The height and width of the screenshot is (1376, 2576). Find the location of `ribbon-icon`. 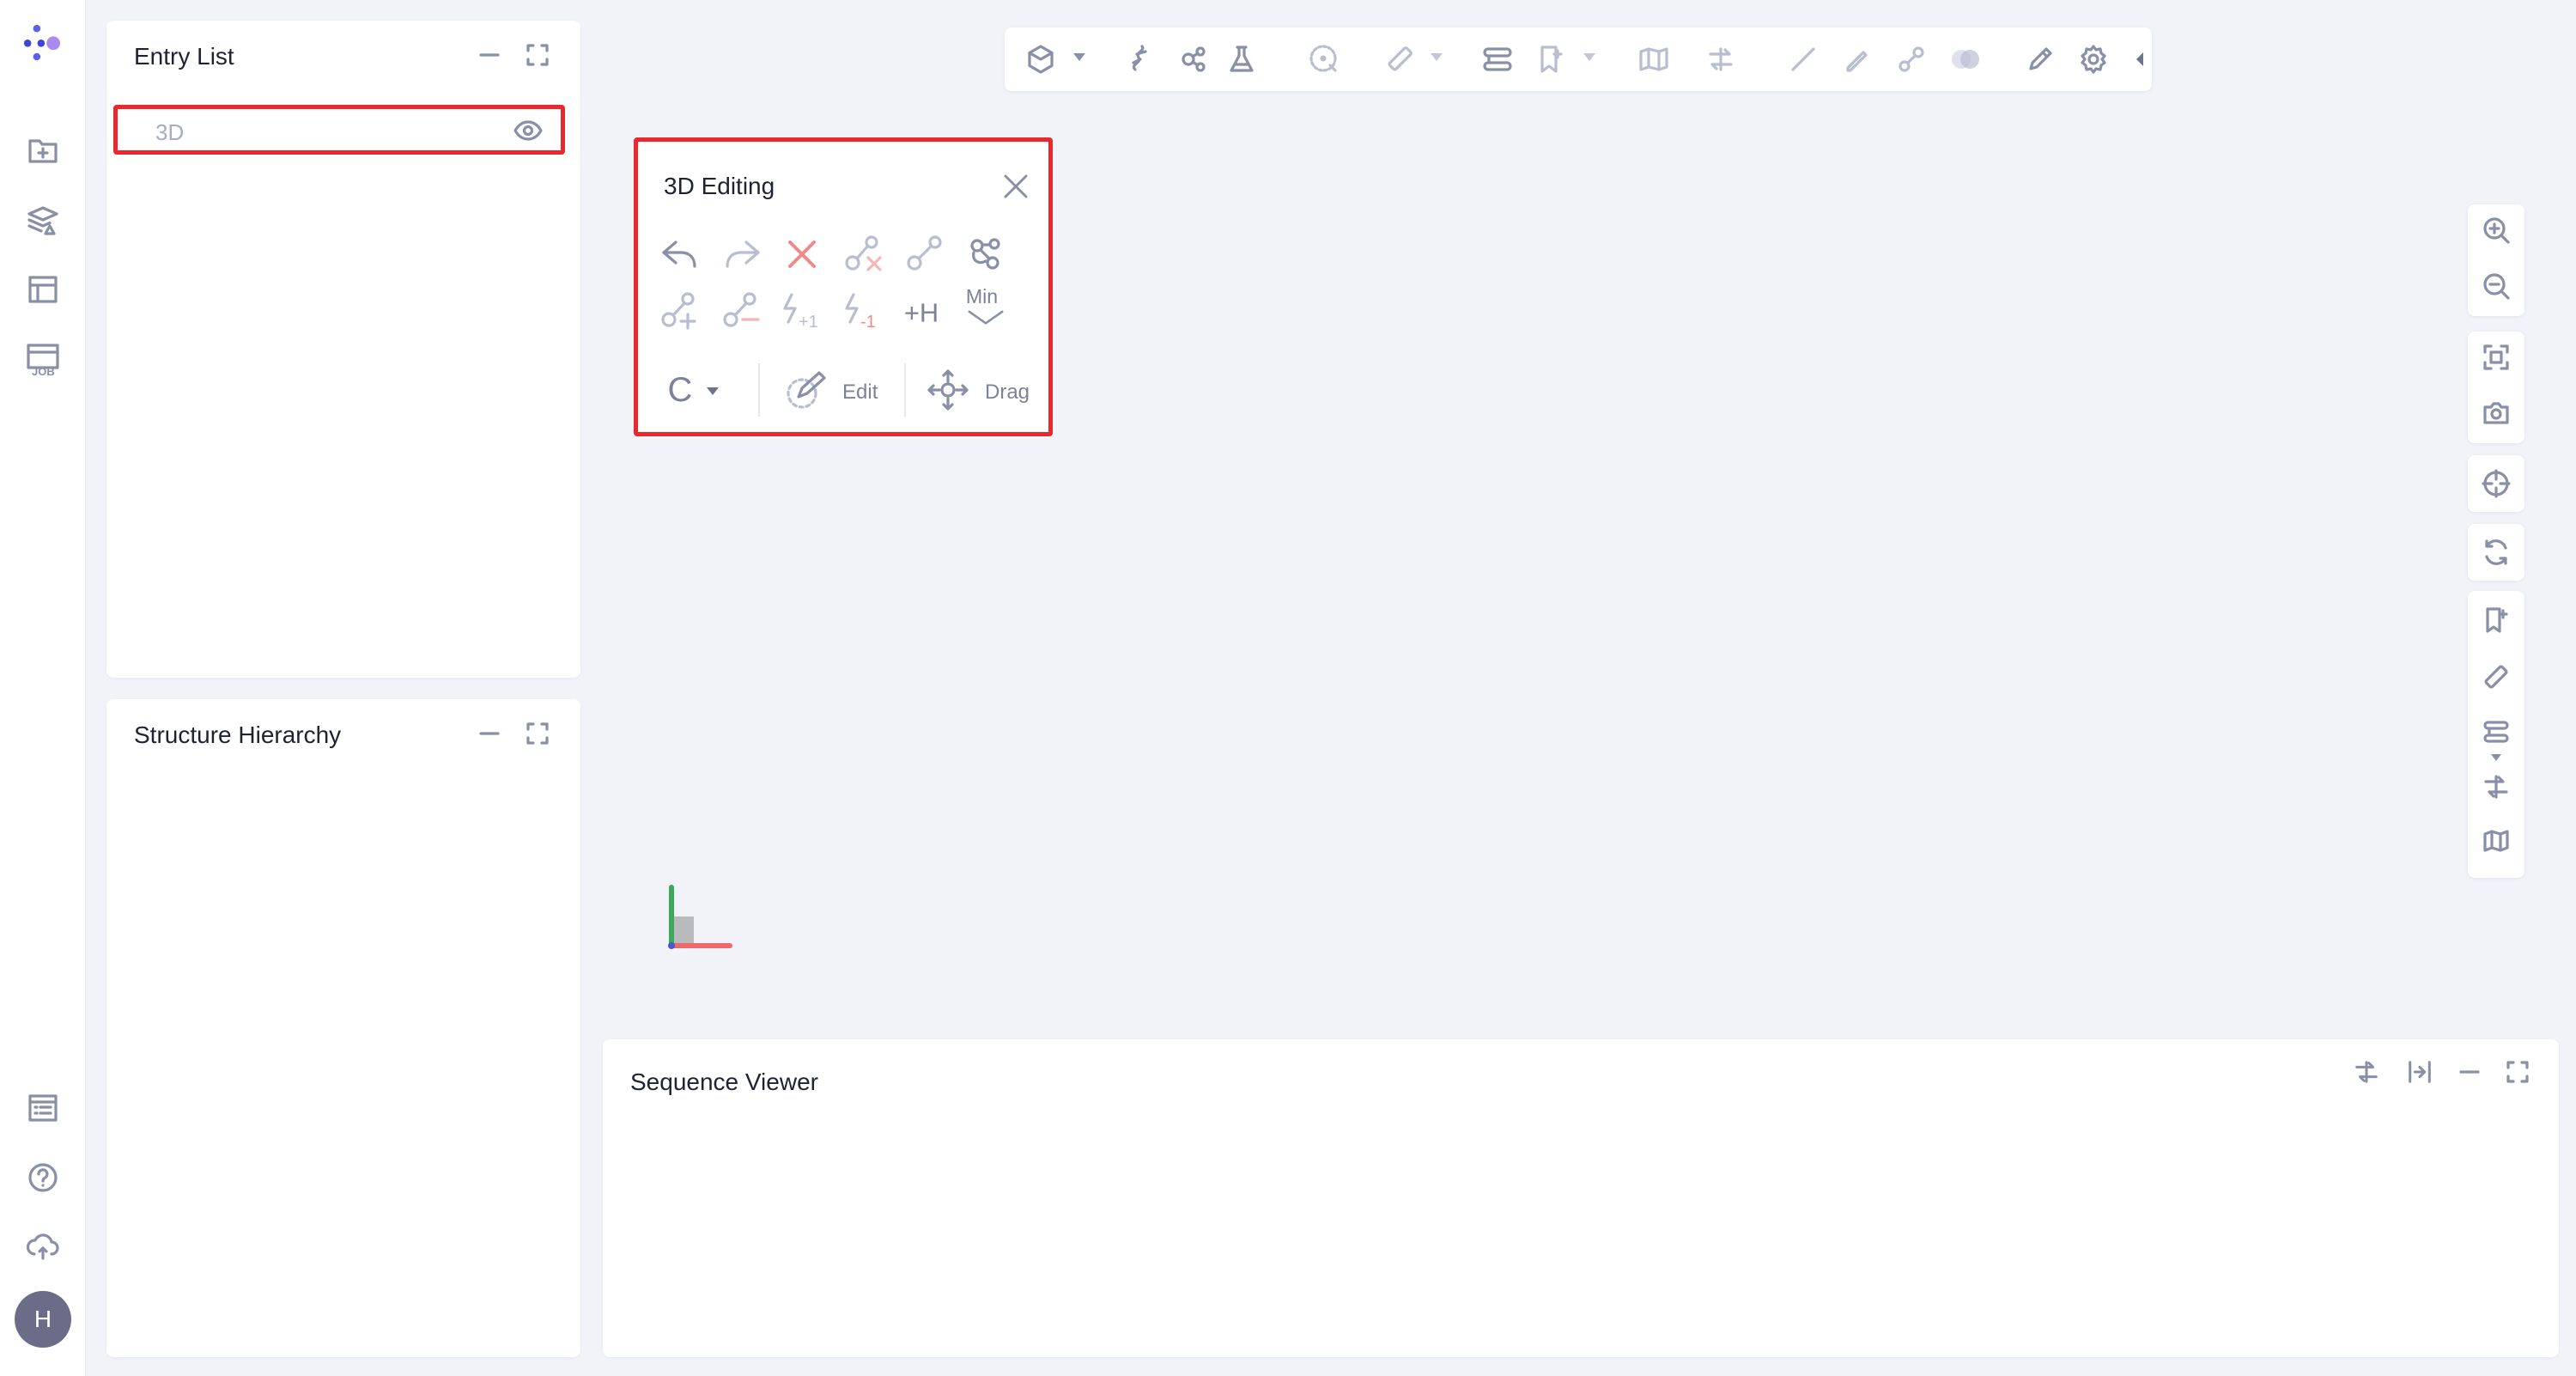

ribbon-icon is located at coordinates (1140, 59).